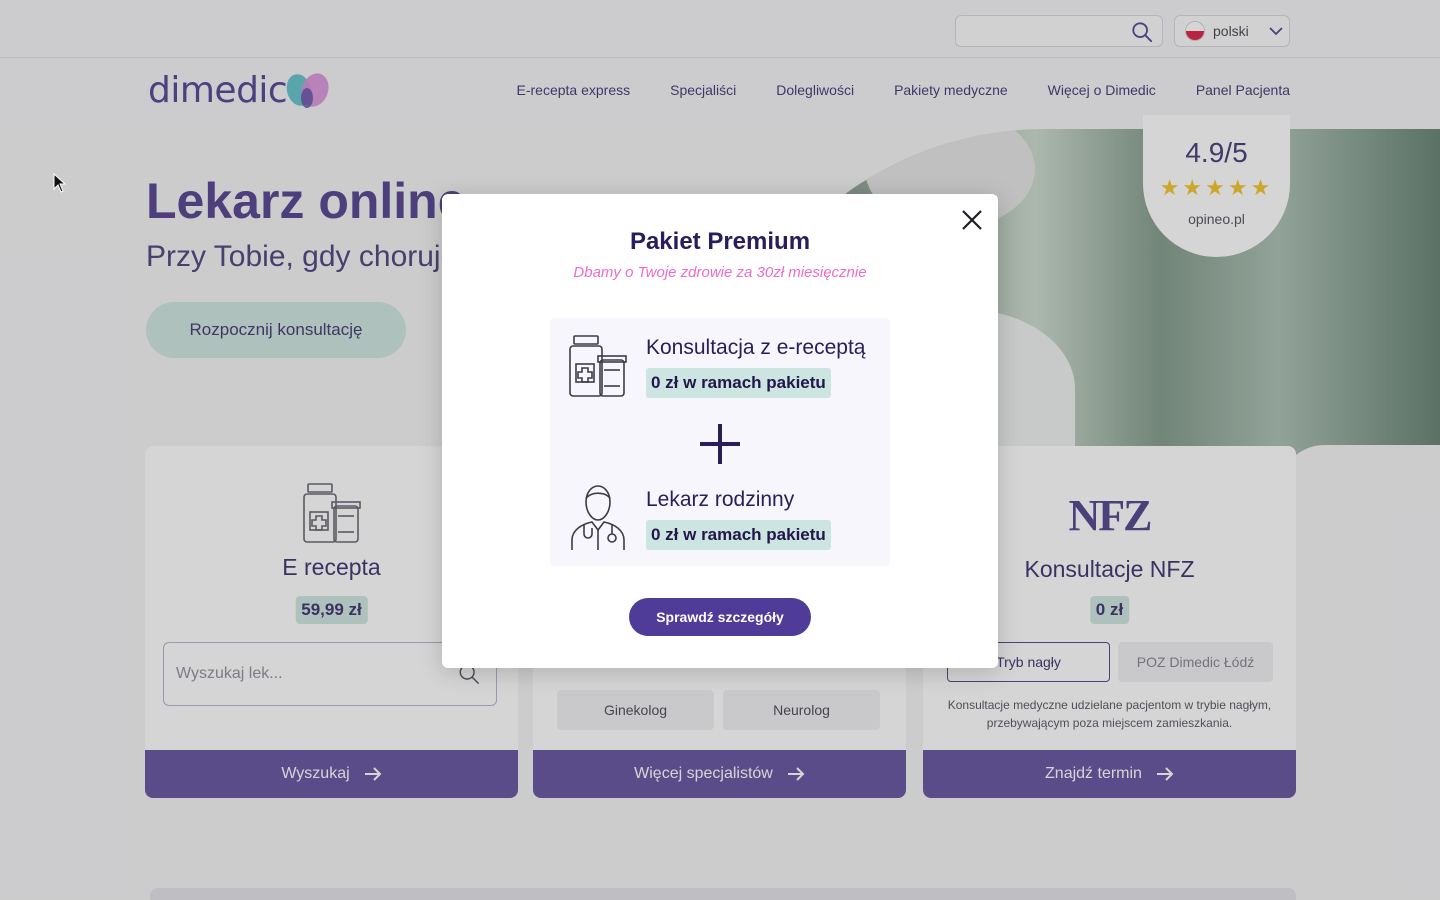  What do you see at coordinates (60, 183) in the screenshot?
I see `mouse-cursor-icon` at bounding box center [60, 183].